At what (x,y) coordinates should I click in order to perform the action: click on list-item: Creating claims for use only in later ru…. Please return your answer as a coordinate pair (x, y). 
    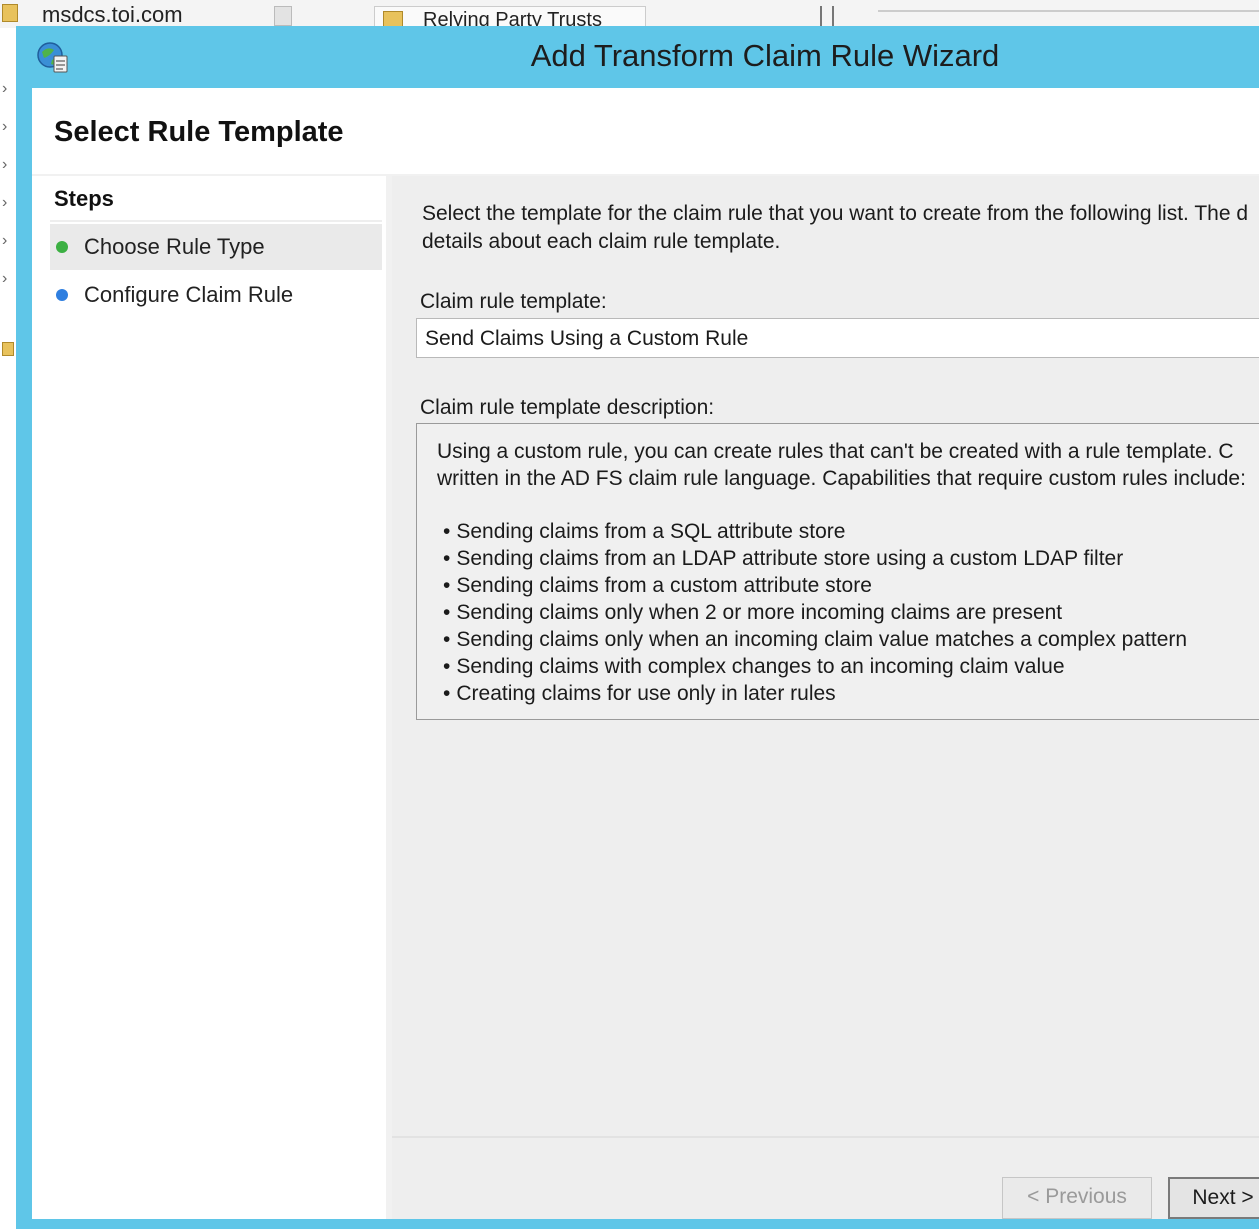
    Looking at the image, I should click on (812, 693).